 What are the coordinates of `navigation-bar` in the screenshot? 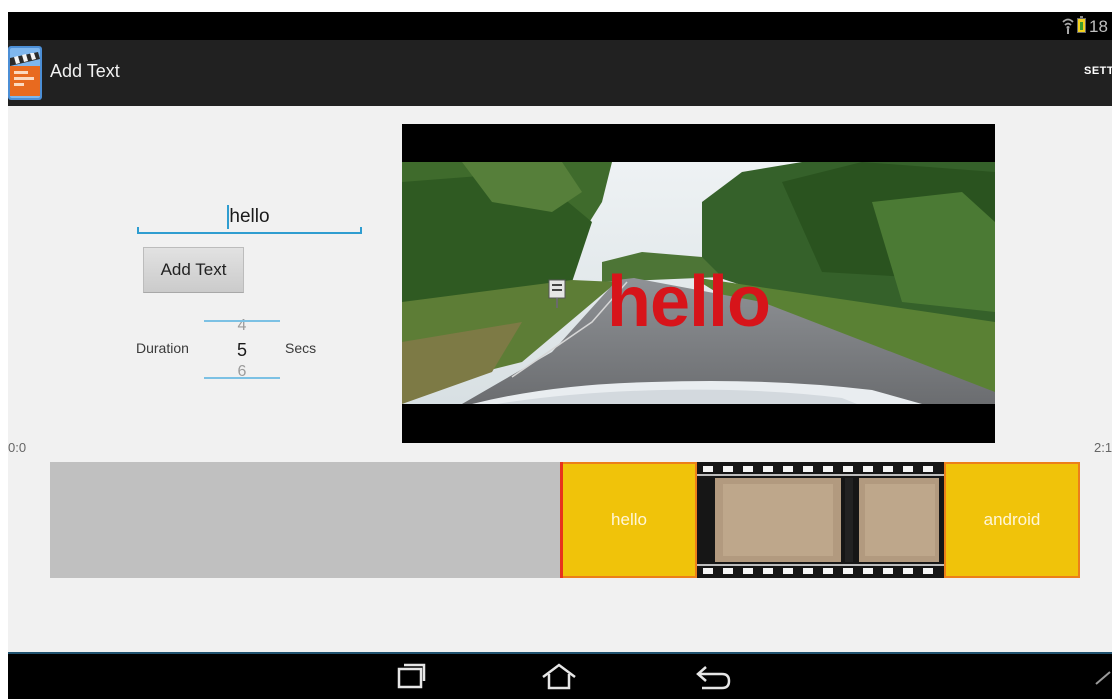 It's located at (560, 675).